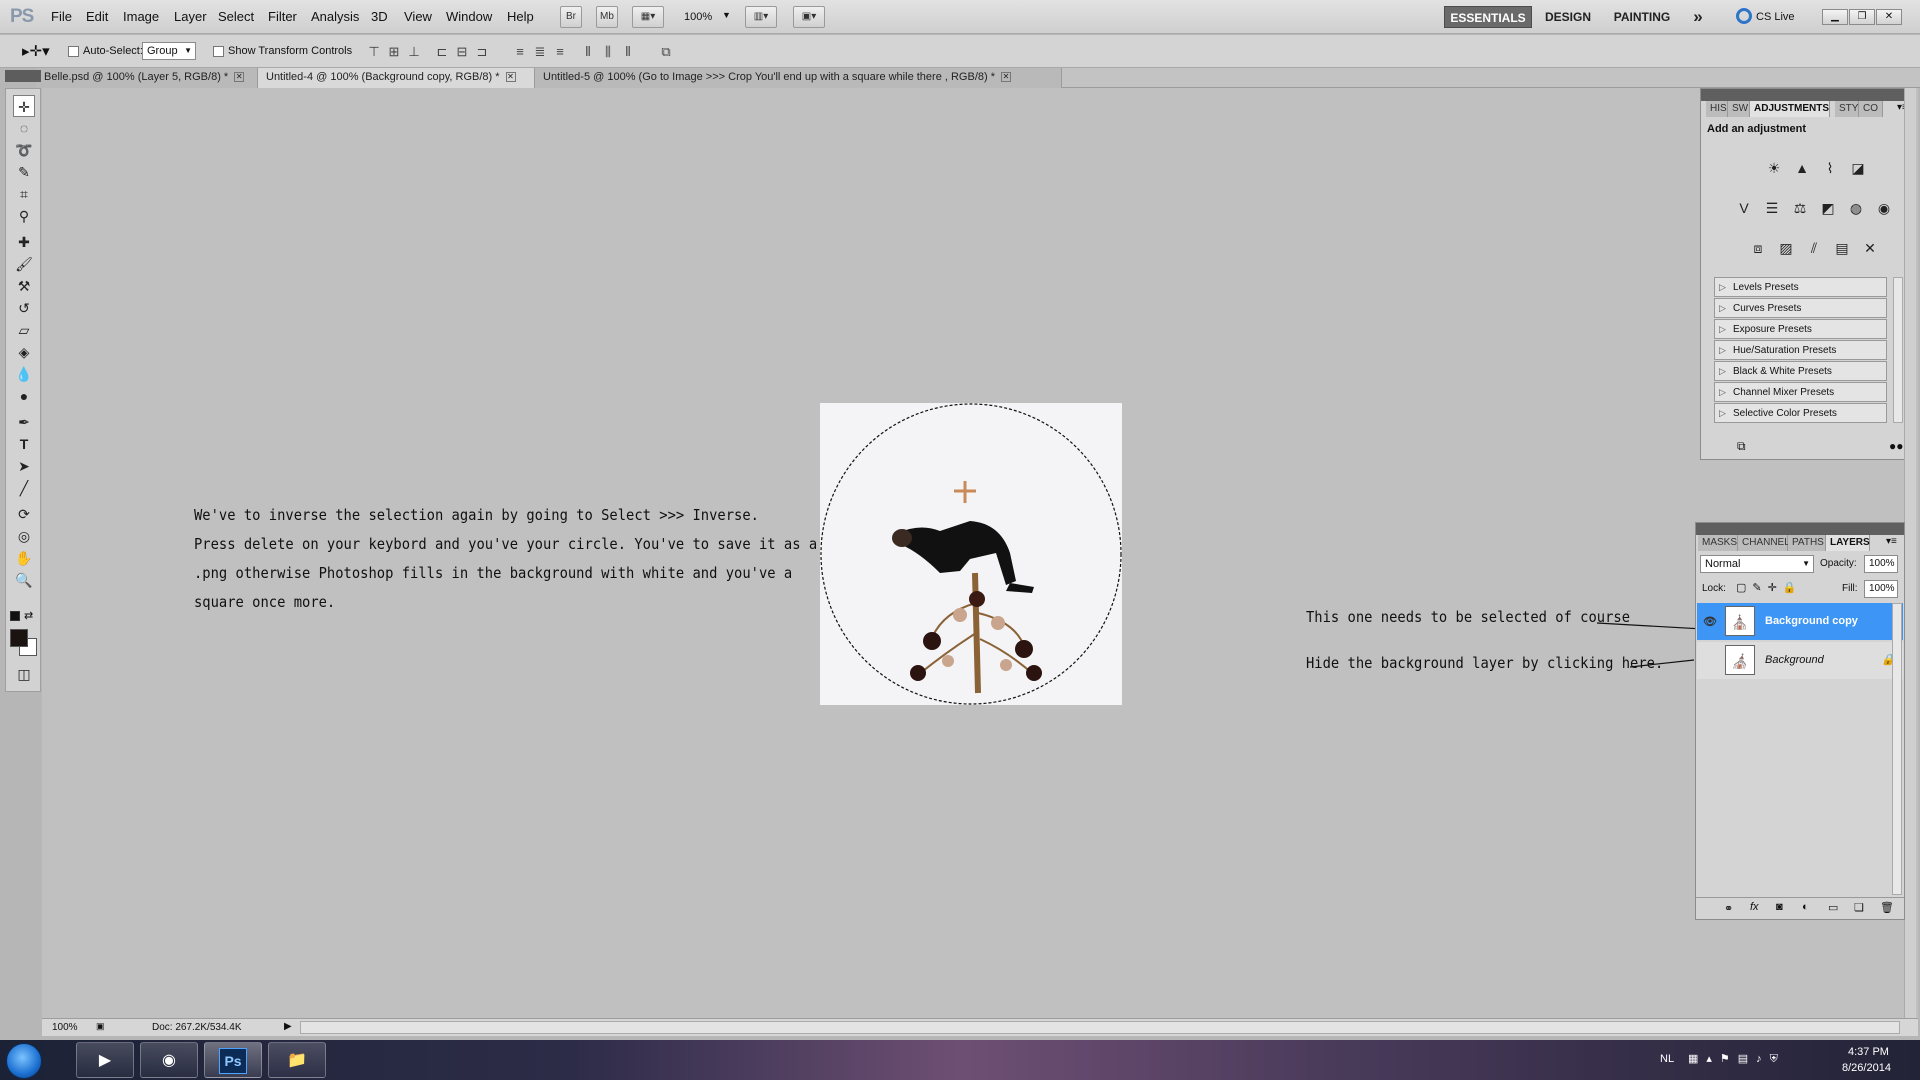 This screenshot has height=1080, width=1920. Describe the element at coordinates (24, 242) in the screenshot. I see `healing-brush-tool-icon: ✚` at that location.